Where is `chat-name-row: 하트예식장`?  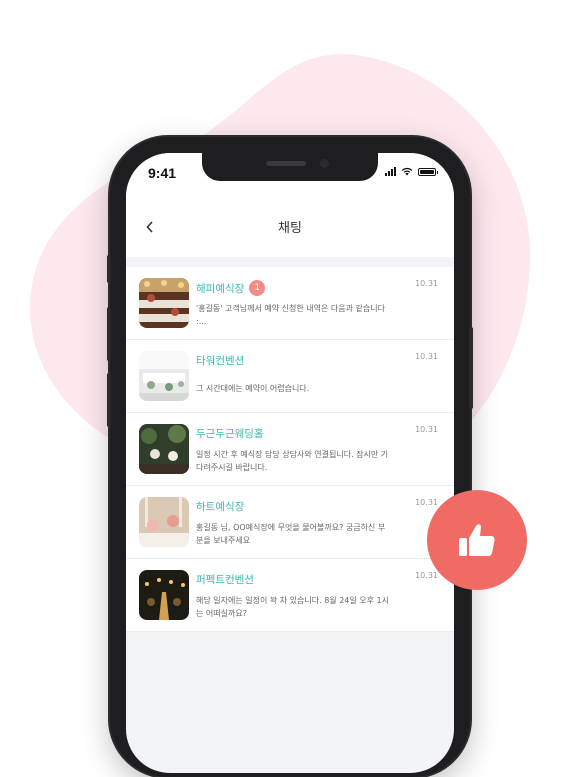 chat-name-row: 하트예식장 is located at coordinates (220, 506).